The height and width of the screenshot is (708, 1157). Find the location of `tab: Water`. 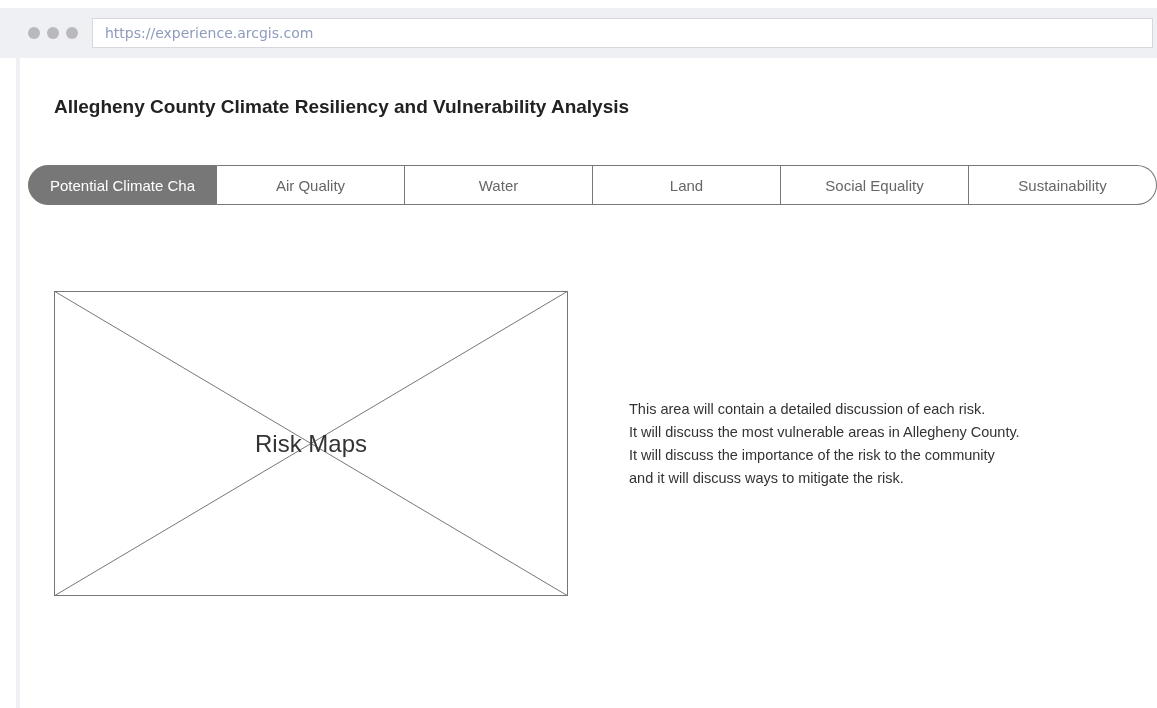

tab: Water is located at coordinates (499, 185).